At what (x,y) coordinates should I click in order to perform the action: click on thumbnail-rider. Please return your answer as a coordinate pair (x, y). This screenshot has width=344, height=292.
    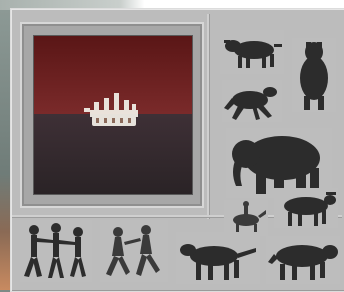
    Looking at the image, I should click on (246, 218).